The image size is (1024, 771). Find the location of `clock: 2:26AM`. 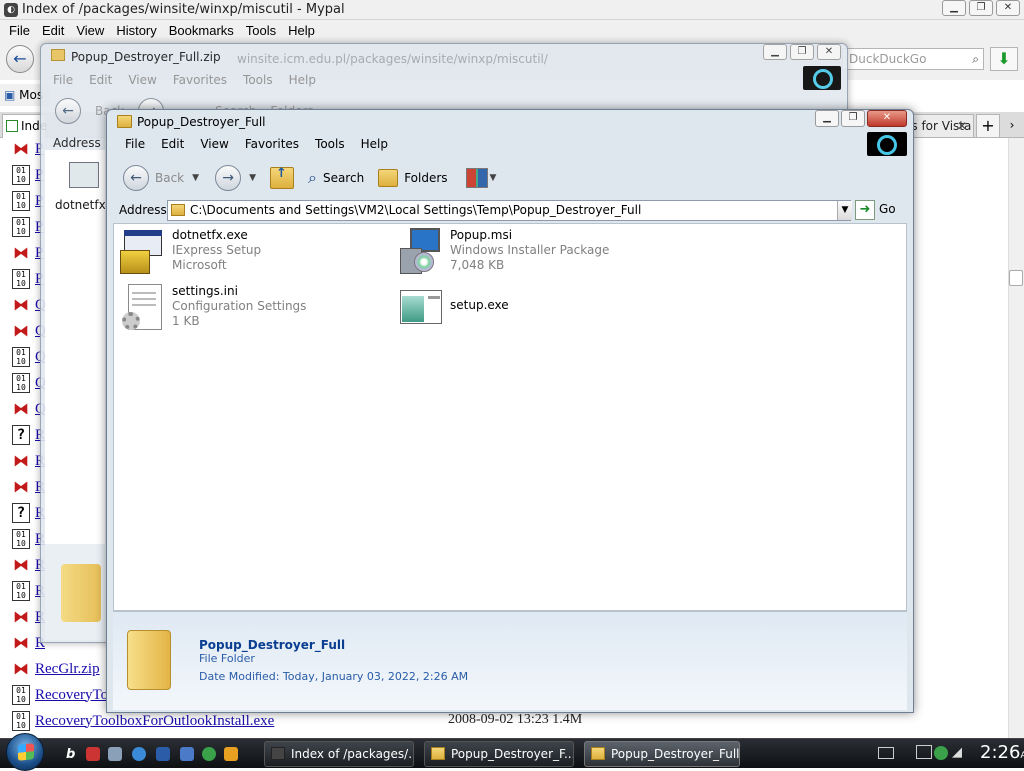

clock: 2:26AM is located at coordinates (1002, 754).